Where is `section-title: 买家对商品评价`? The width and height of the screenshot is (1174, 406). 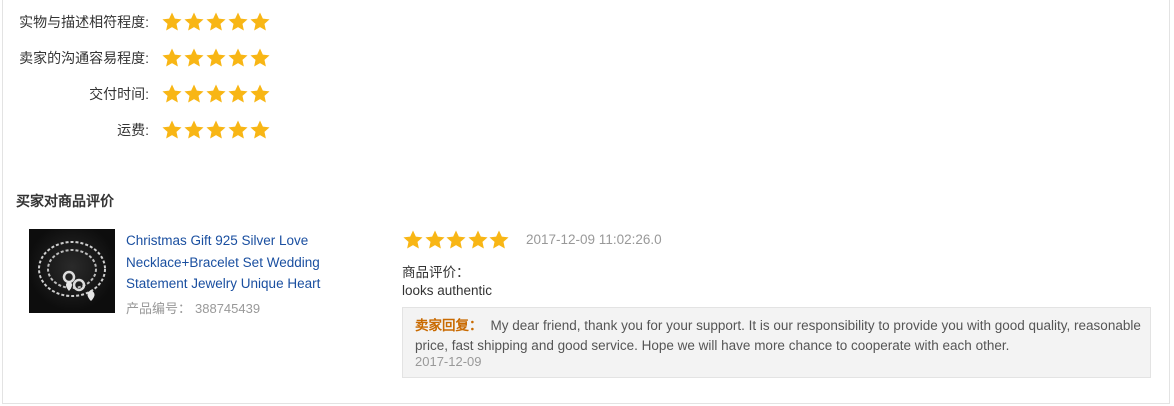
section-title: 买家对商品评价 is located at coordinates (65, 201).